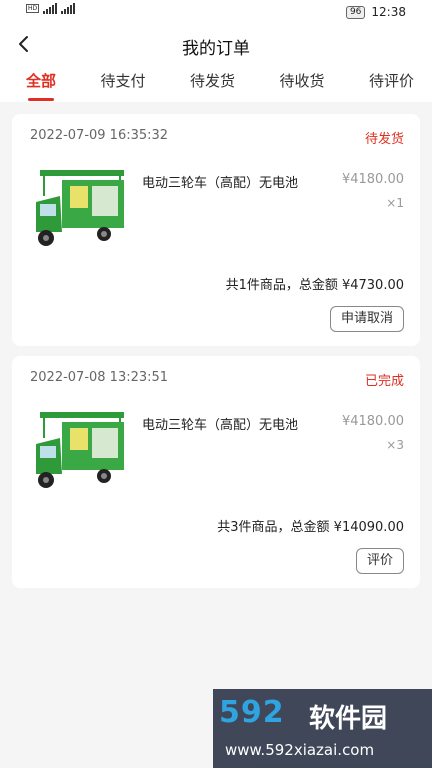 The image size is (432, 768). What do you see at coordinates (310, 527) in the screenshot?
I see `order-total: 共3件商品，总金额 ¥14090.00` at bounding box center [310, 527].